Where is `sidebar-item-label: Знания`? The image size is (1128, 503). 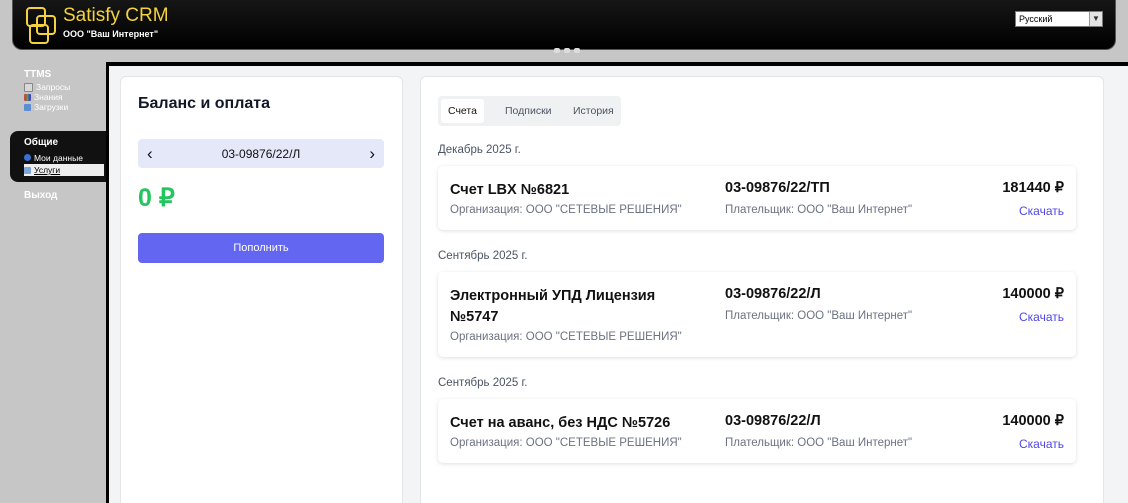
sidebar-item-label: Знания is located at coordinates (48, 97).